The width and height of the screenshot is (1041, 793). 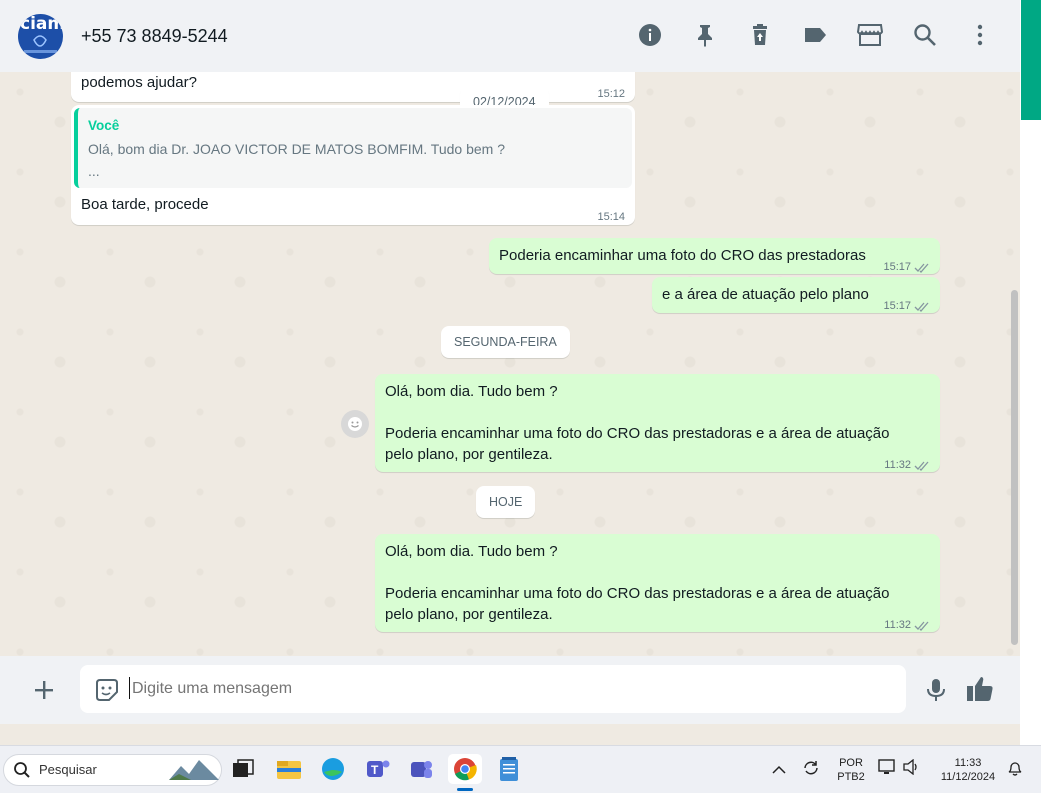 I want to click on pin-icon, so click(x=705, y=35).